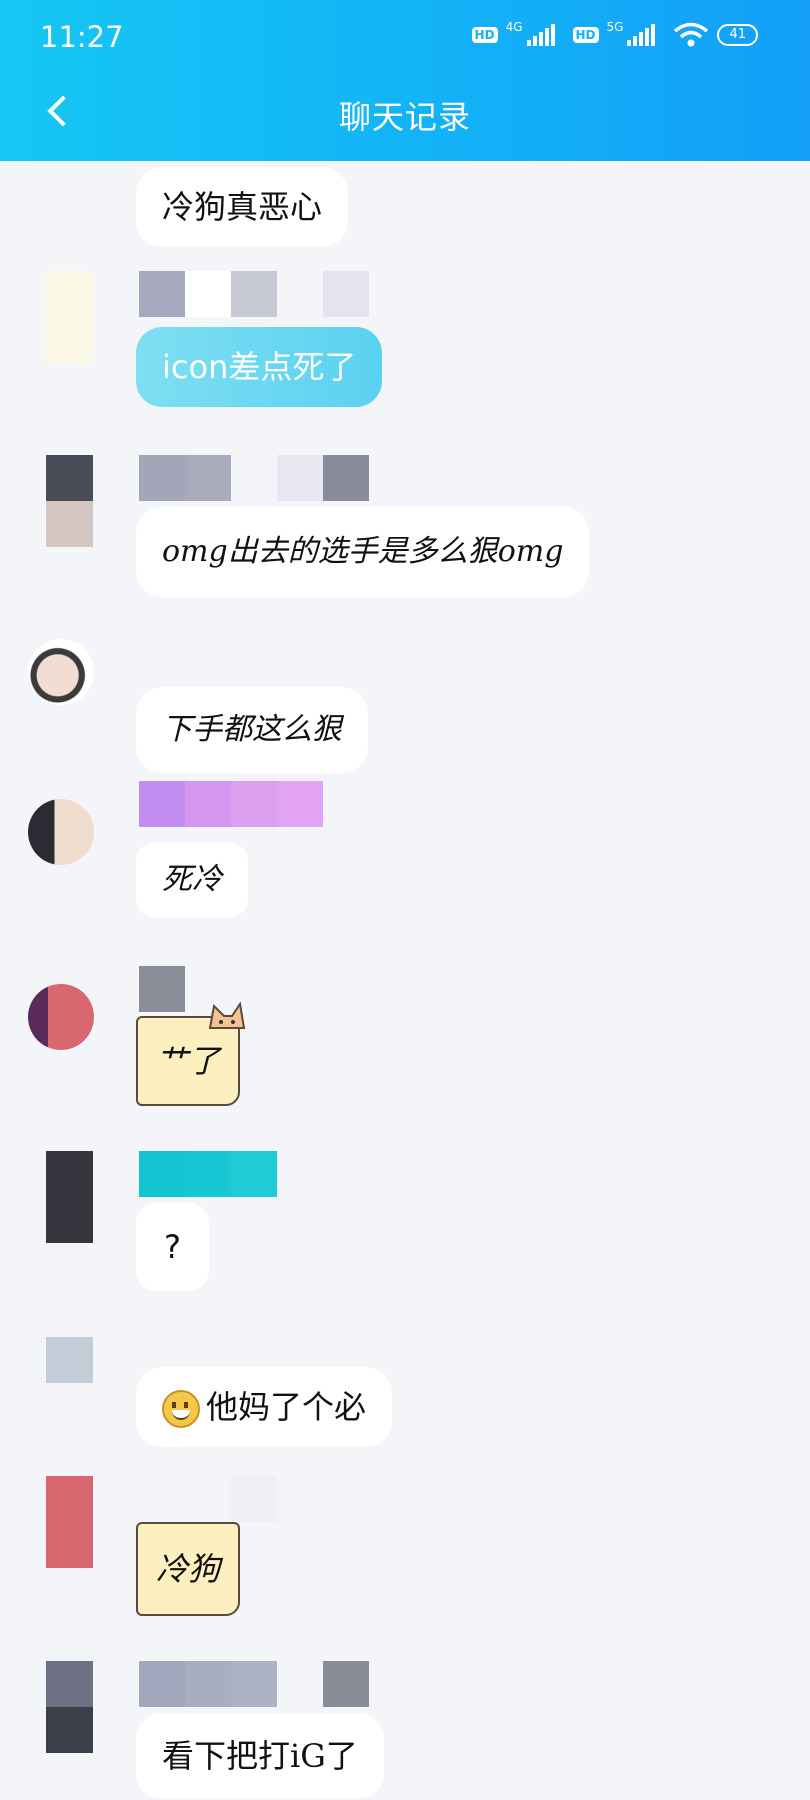 This screenshot has height=1800, width=810. Describe the element at coordinates (181, 1409) in the screenshot. I see `grinning-face-icon` at that location.